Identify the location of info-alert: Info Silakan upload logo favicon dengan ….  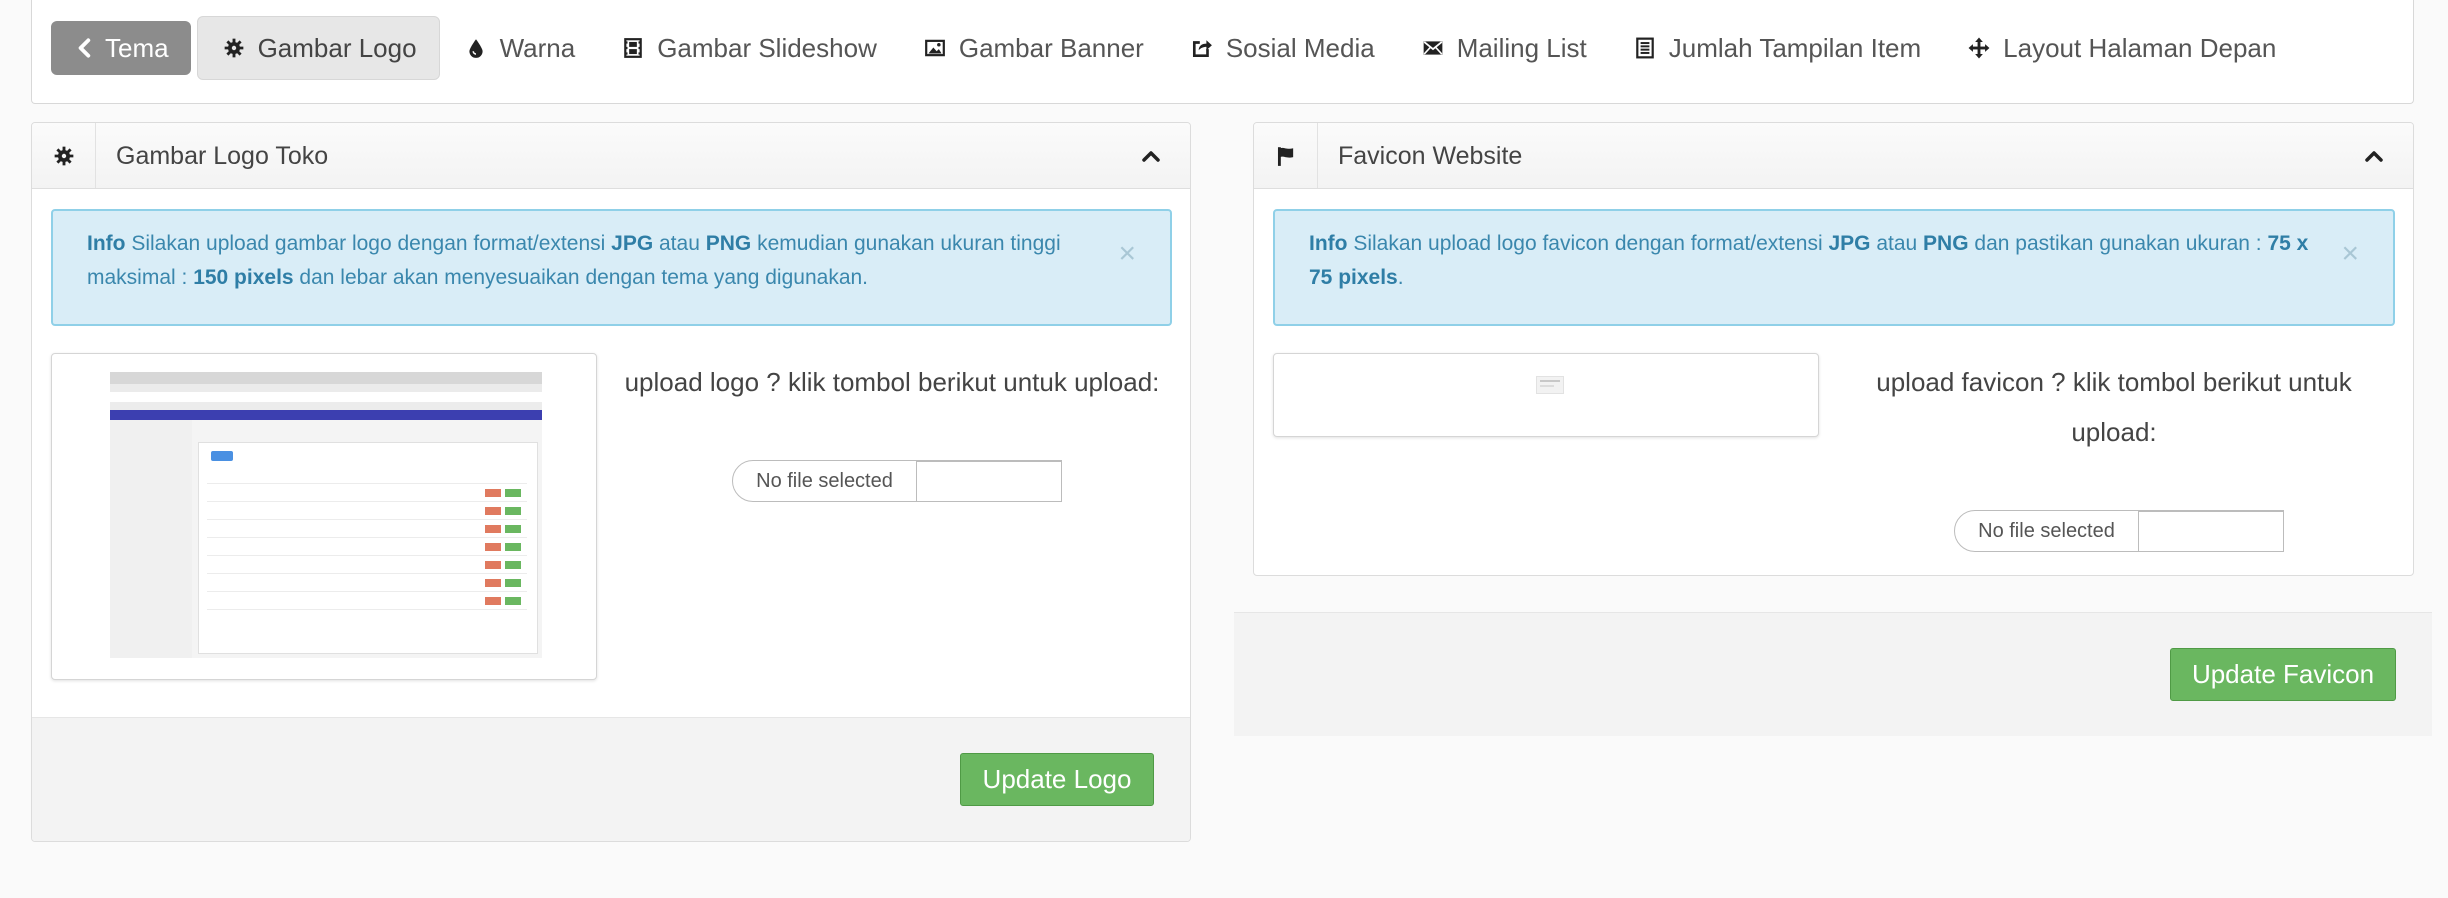
(1834, 267).